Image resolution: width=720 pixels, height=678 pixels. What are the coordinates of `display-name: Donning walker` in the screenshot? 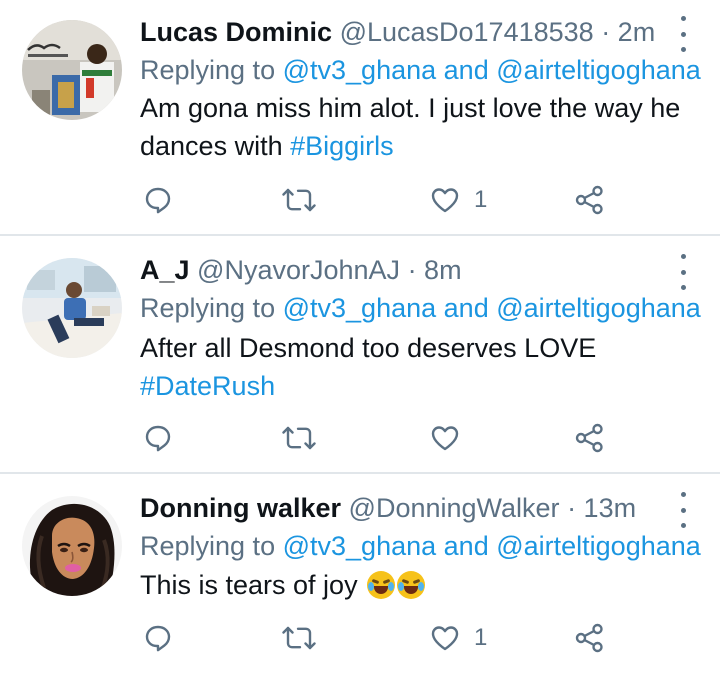 It's located at (240, 508).